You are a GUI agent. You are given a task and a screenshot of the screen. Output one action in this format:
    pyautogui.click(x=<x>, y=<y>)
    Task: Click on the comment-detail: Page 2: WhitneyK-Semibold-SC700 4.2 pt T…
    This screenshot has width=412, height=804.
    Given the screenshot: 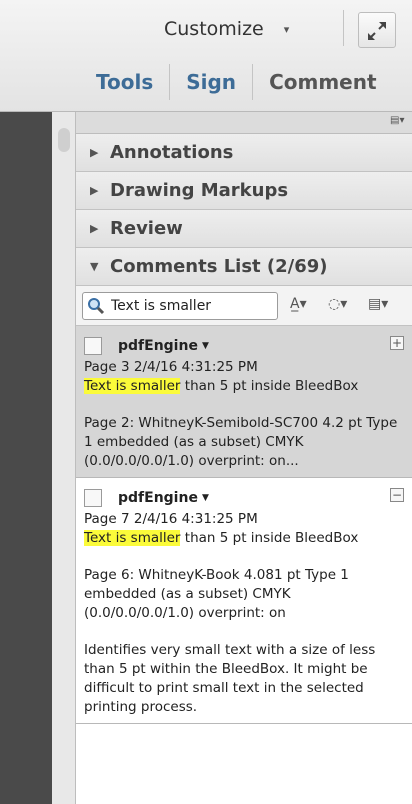 What is the action you would take?
    pyautogui.click(x=241, y=442)
    